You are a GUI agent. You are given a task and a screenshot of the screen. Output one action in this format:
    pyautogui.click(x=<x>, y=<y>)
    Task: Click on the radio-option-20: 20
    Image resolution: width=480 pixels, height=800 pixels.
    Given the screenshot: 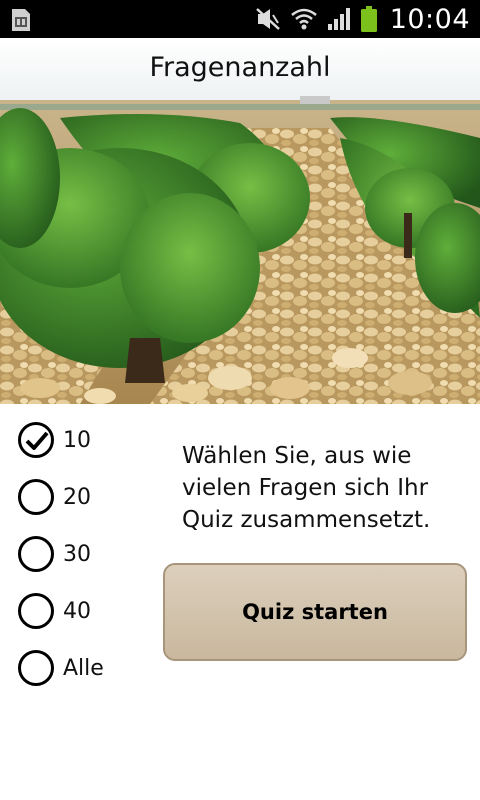 What is the action you would take?
    pyautogui.click(x=83, y=497)
    